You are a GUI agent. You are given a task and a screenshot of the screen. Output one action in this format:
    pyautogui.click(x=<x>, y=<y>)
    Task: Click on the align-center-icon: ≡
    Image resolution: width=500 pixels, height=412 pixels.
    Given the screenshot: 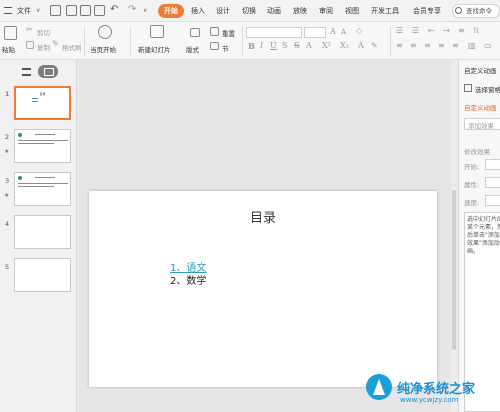 What is the action you would take?
    pyautogui.click(x=413, y=45)
    